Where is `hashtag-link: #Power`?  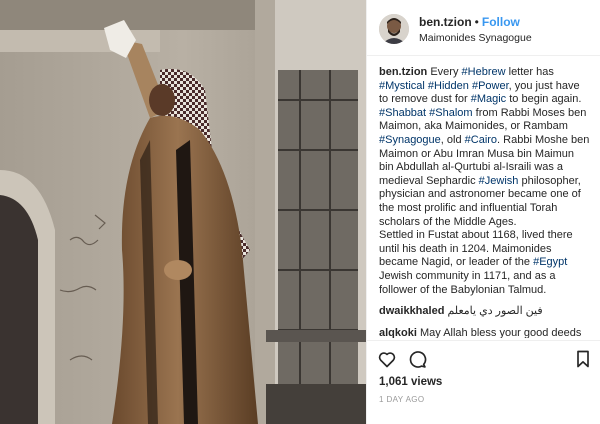 hashtag-link: #Power is located at coordinates (490, 86).